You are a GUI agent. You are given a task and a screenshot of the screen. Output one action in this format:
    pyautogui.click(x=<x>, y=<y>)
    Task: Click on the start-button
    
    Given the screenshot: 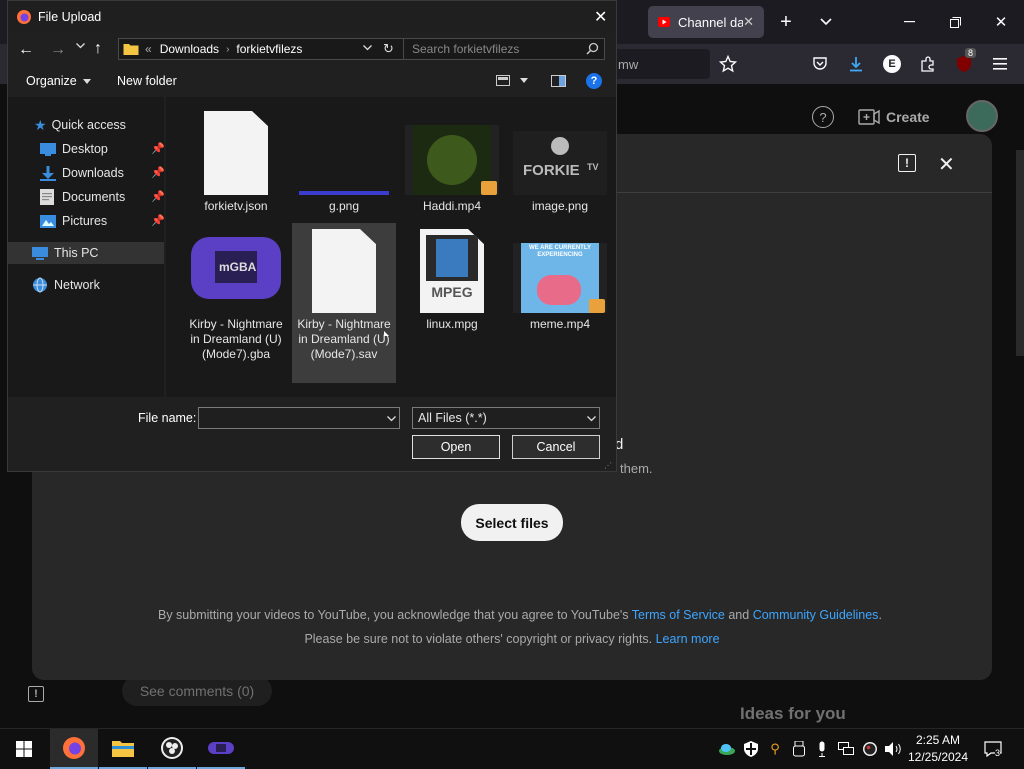 What is the action you would take?
    pyautogui.click(x=24, y=749)
    